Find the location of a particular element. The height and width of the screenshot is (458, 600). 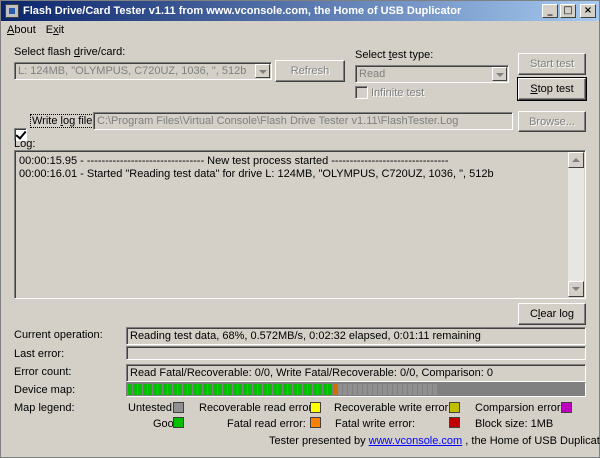

menu-about: About is located at coordinates (21, 30).